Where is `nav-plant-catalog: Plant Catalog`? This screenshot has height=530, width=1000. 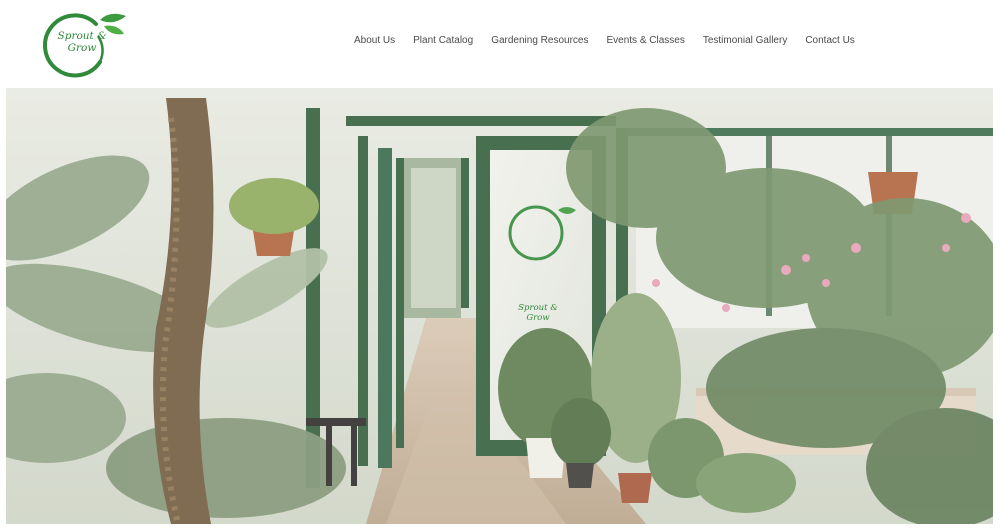 nav-plant-catalog: Plant Catalog is located at coordinates (443, 40).